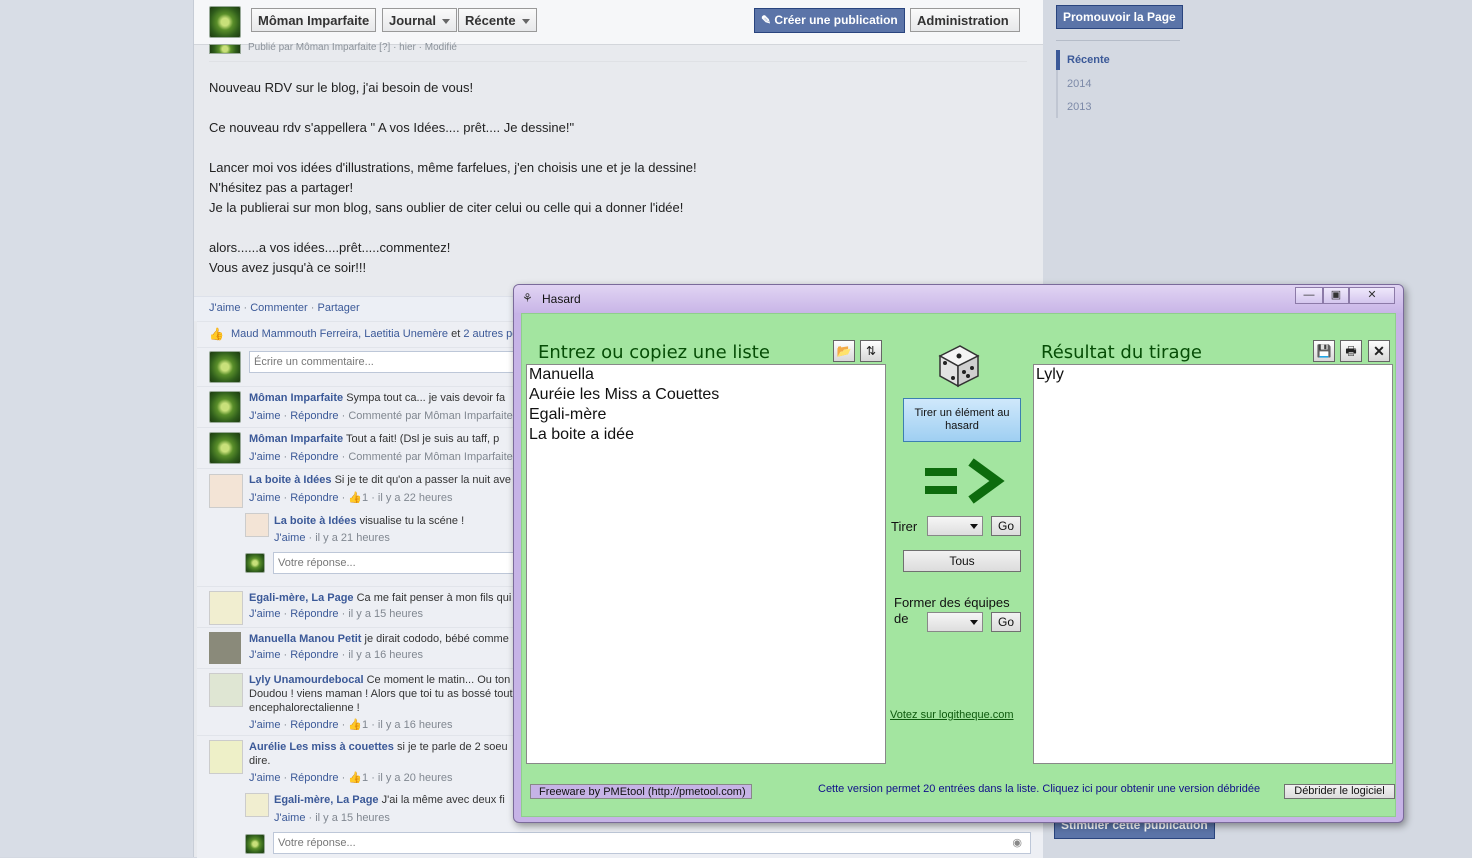 The image size is (1472, 858). I want to click on window-title: Hasard, so click(561, 299).